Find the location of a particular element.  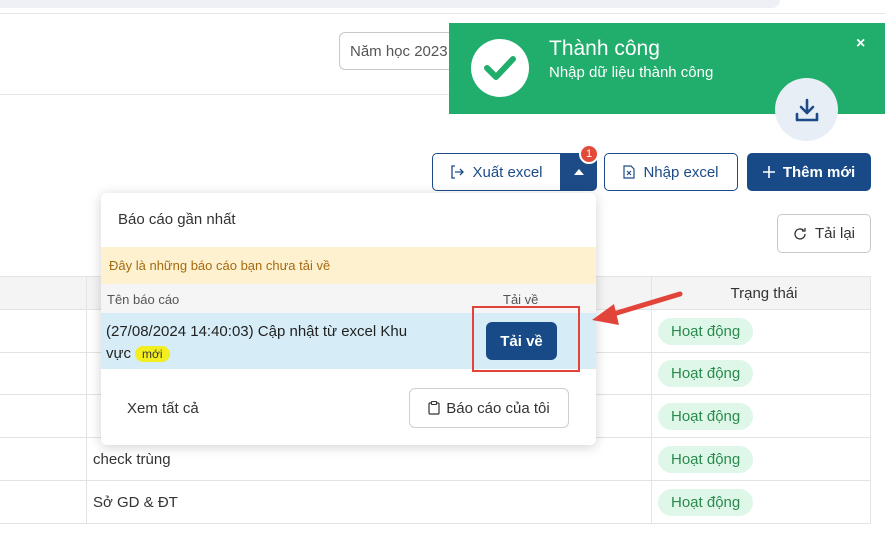

reload-button: Tải lại is located at coordinates (824, 233).